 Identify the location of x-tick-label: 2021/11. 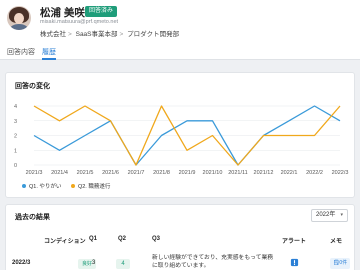
(237, 173).